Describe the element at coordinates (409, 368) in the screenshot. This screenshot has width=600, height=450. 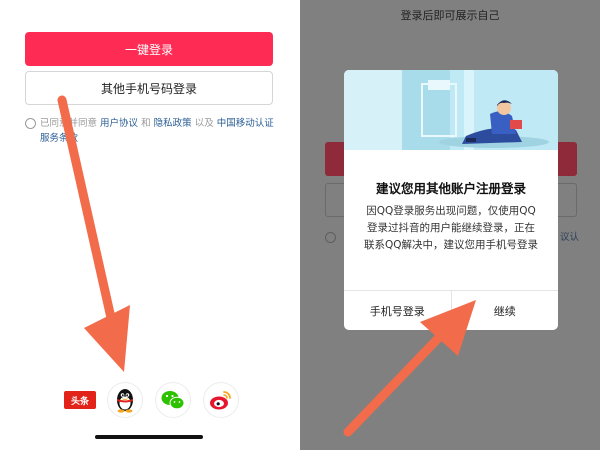
I see `annotation-arrow-right` at that location.